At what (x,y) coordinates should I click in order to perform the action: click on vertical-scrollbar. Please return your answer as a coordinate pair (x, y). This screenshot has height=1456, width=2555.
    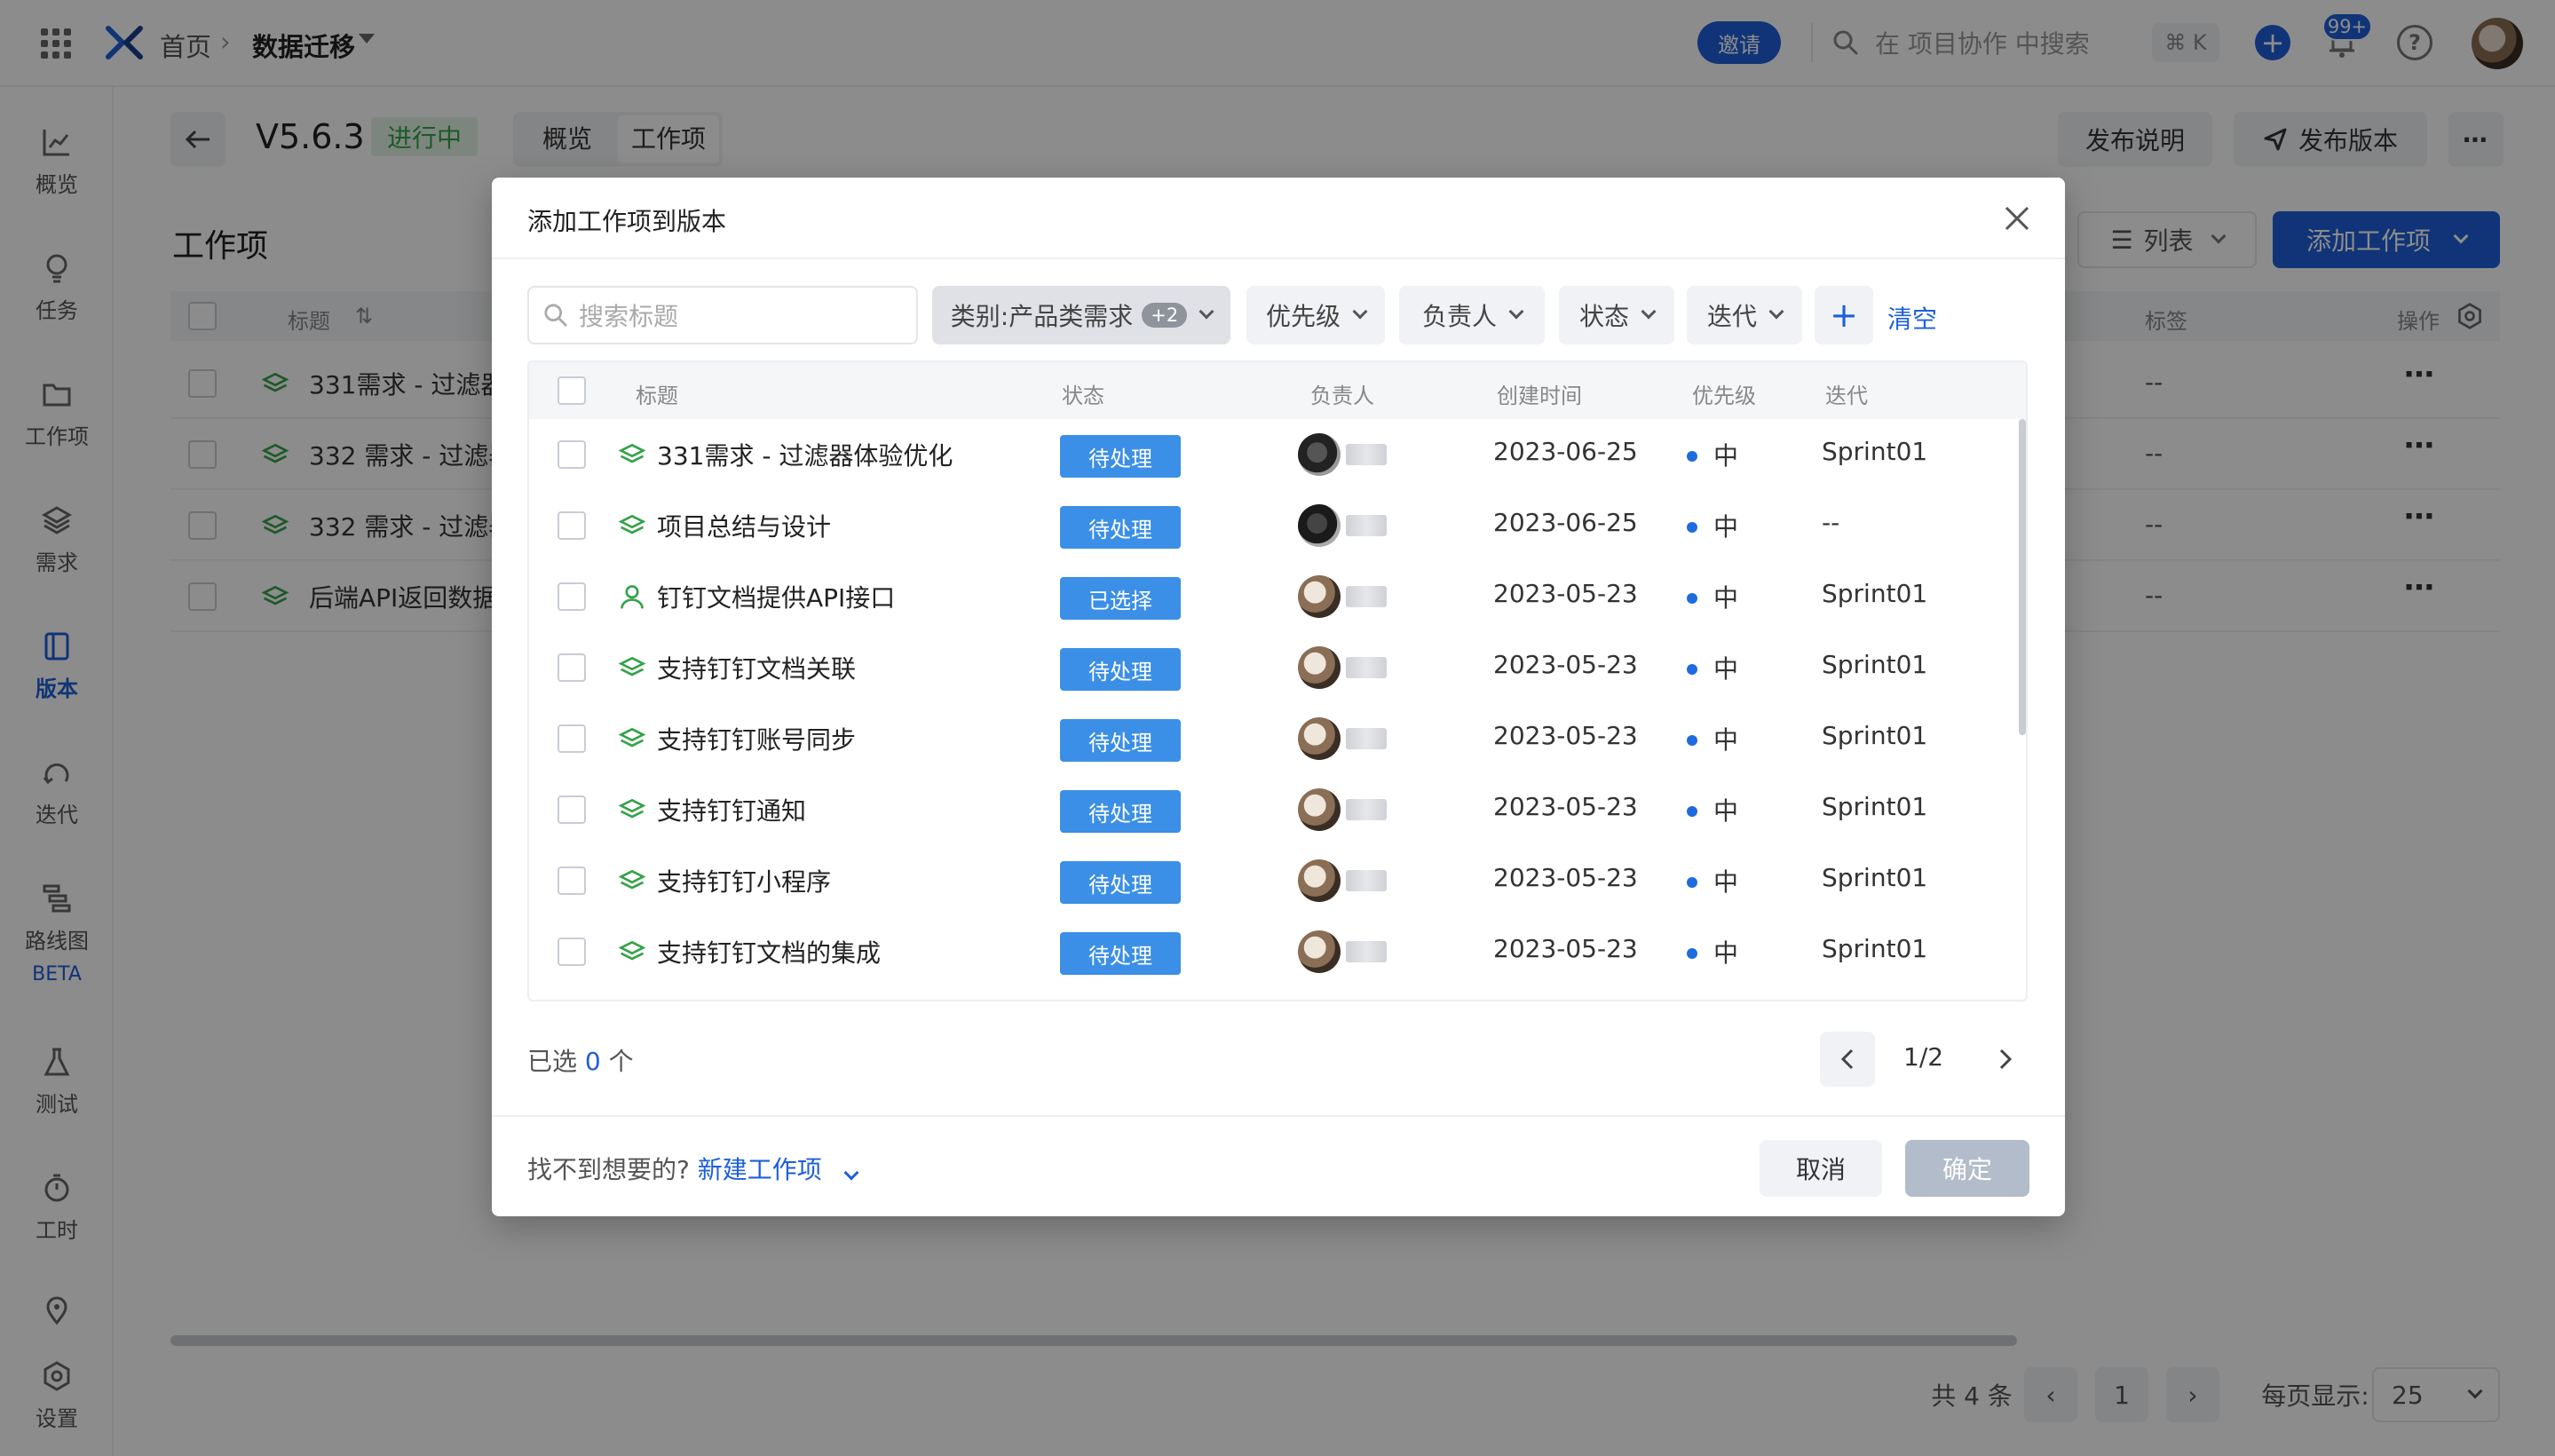
    Looking at the image, I should click on (2022, 577).